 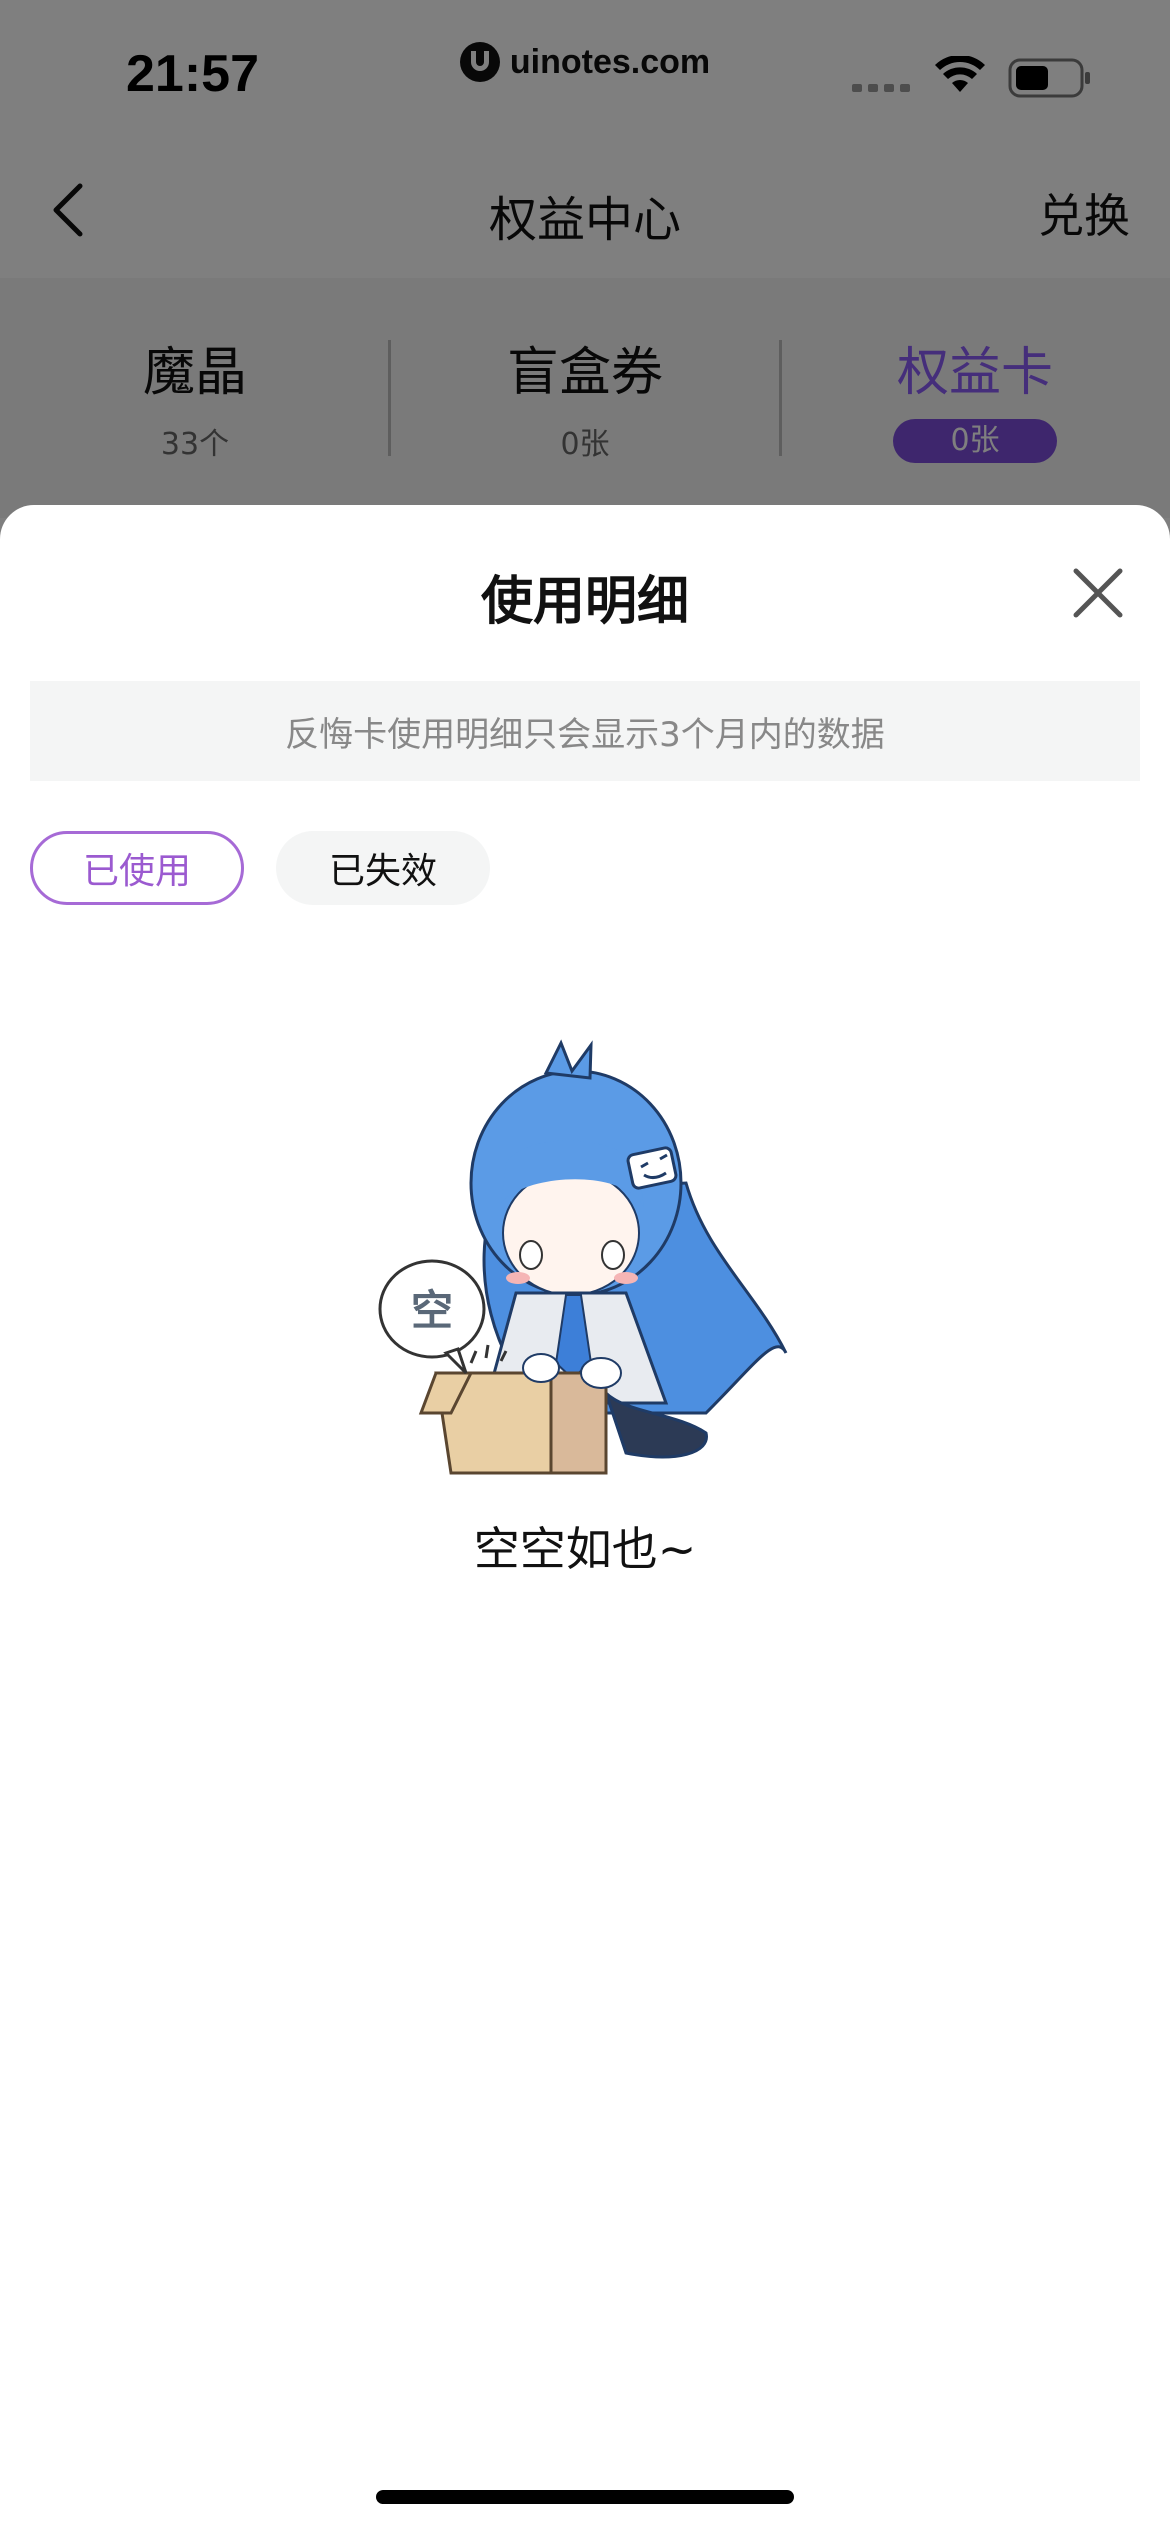 What do you see at coordinates (585, 731) in the screenshot?
I see `notice-banner: 反悔卡使用明细只会显示3个月内的数据` at bounding box center [585, 731].